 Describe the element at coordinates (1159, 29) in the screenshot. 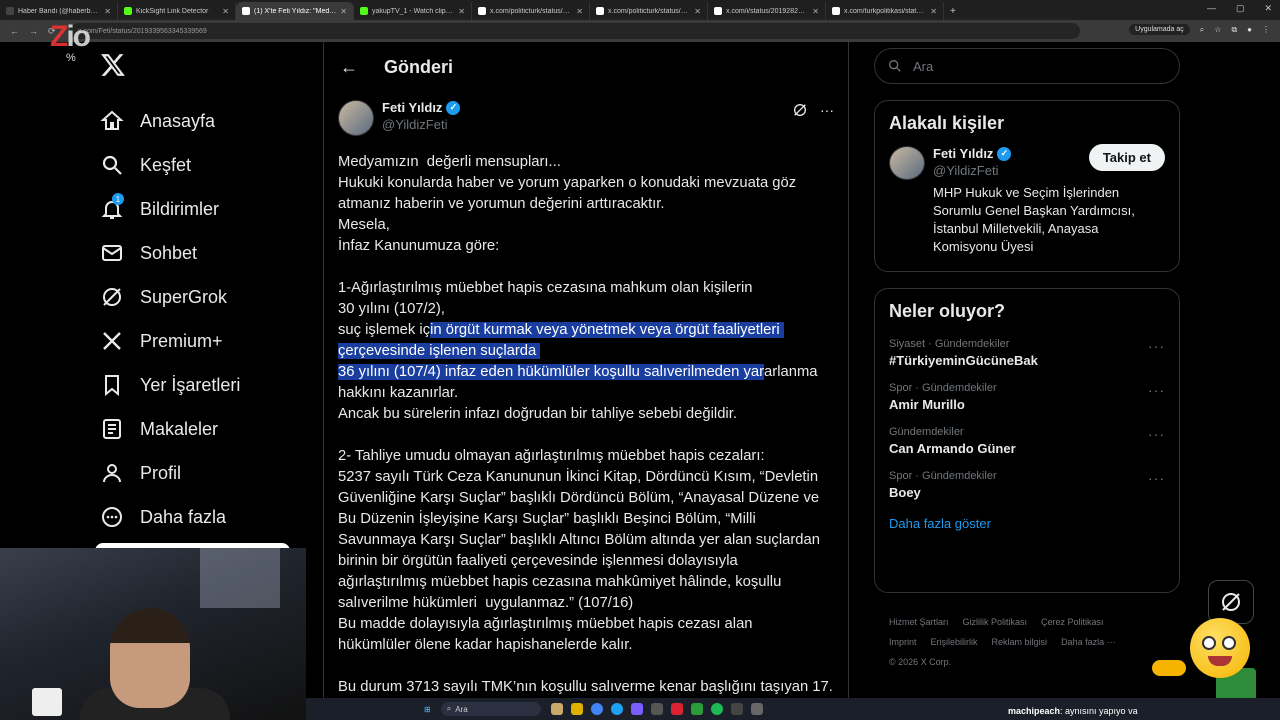

I see `open-in-app-button: Uygulamada aç` at that location.